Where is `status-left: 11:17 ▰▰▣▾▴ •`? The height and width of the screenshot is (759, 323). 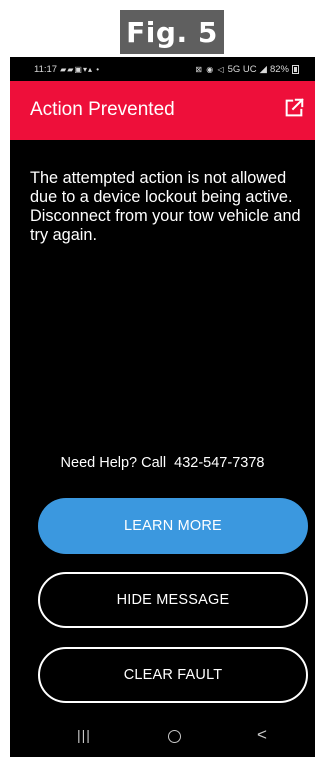 status-left: 11:17 ▰▰▣▾▴ • is located at coordinates (67, 69).